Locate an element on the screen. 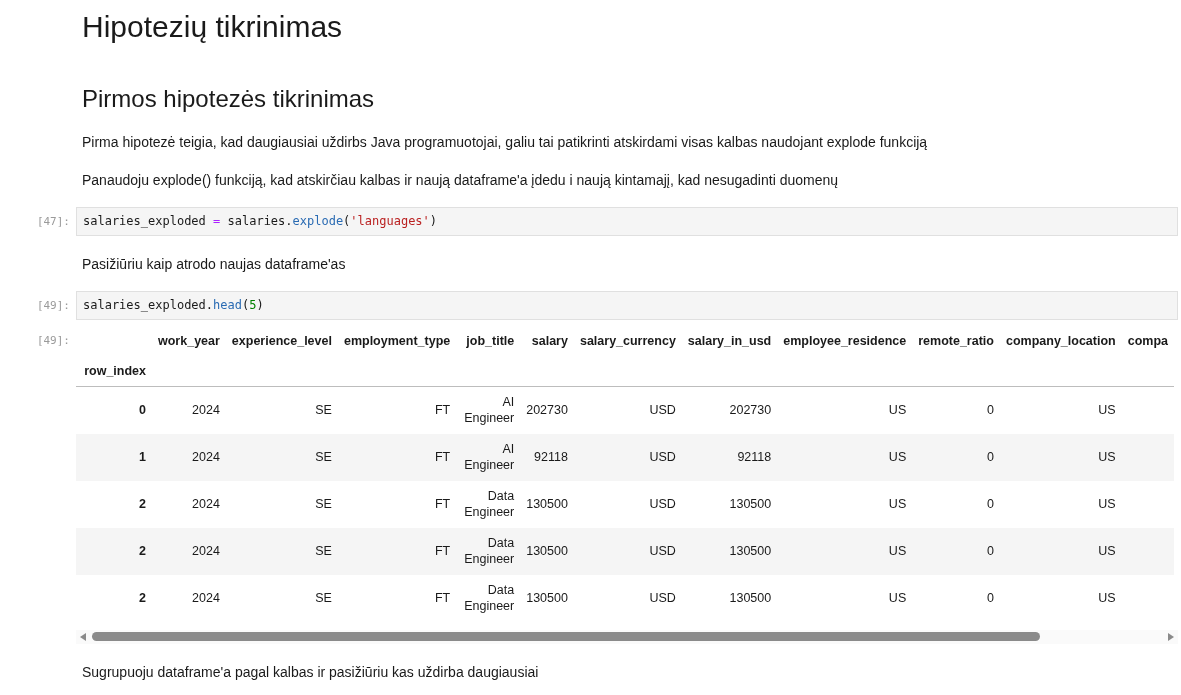 Image resolution: width=1181 pixels, height=695 pixels. column-header: company_location is located at coordinates (1060, 341).